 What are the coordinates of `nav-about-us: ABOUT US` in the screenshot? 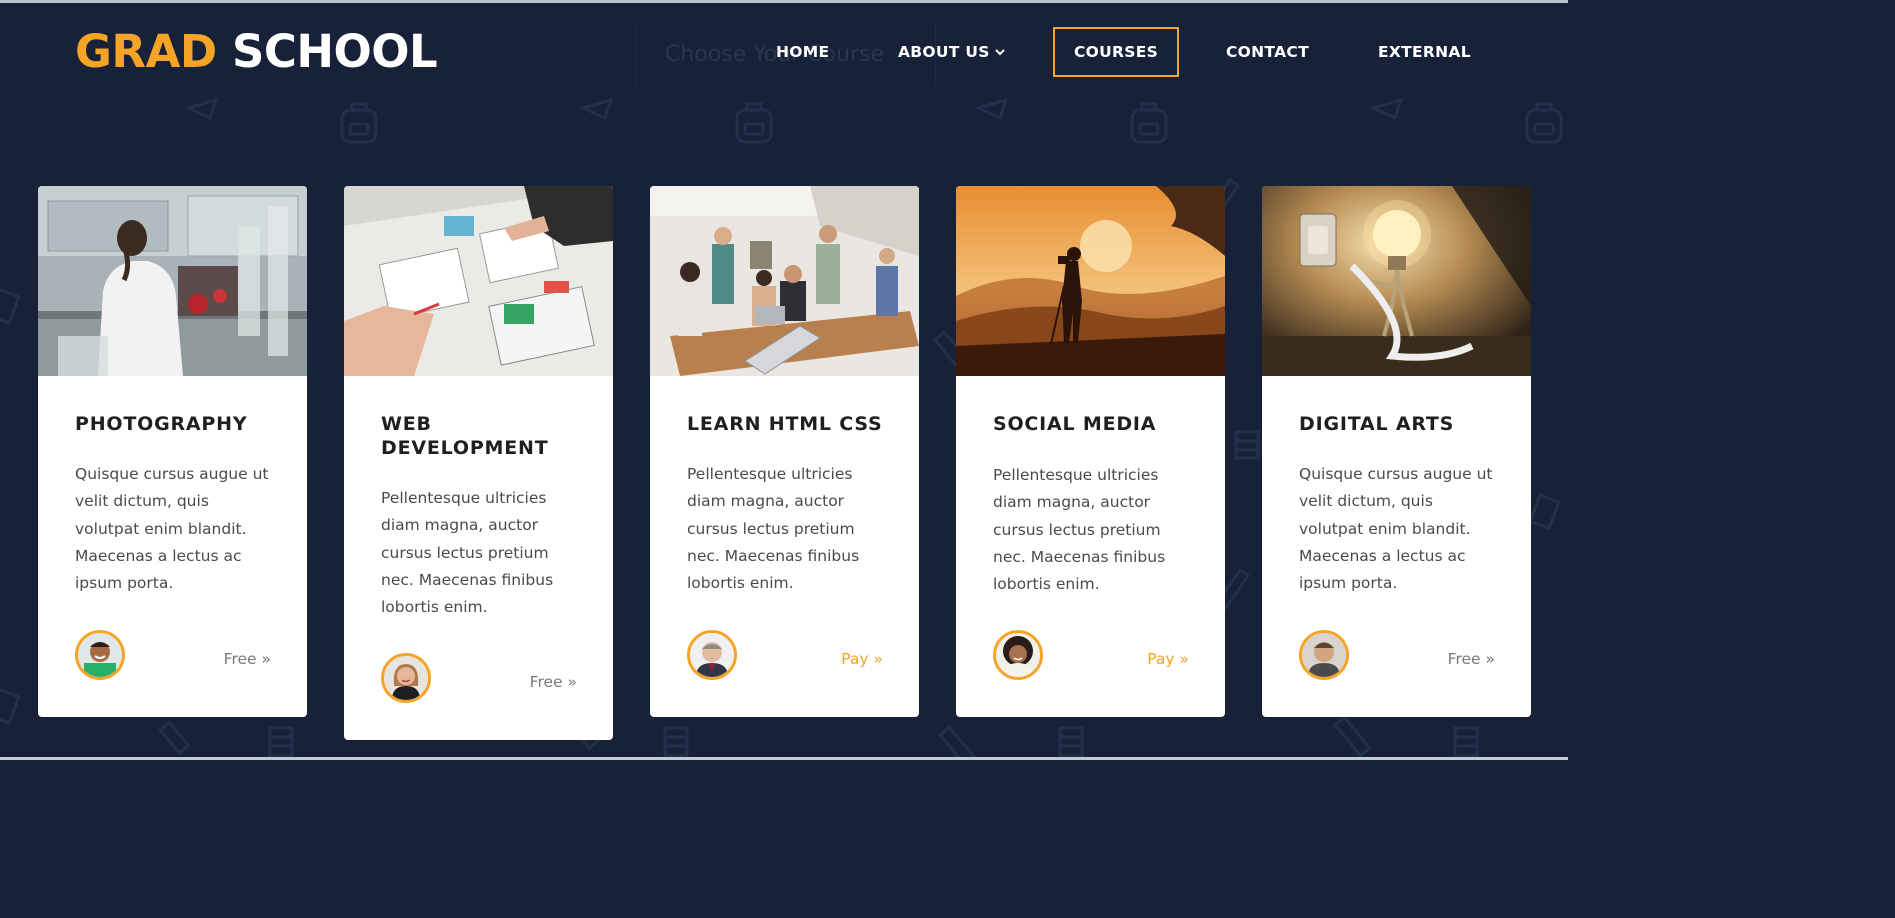 It's located at (951, 52).